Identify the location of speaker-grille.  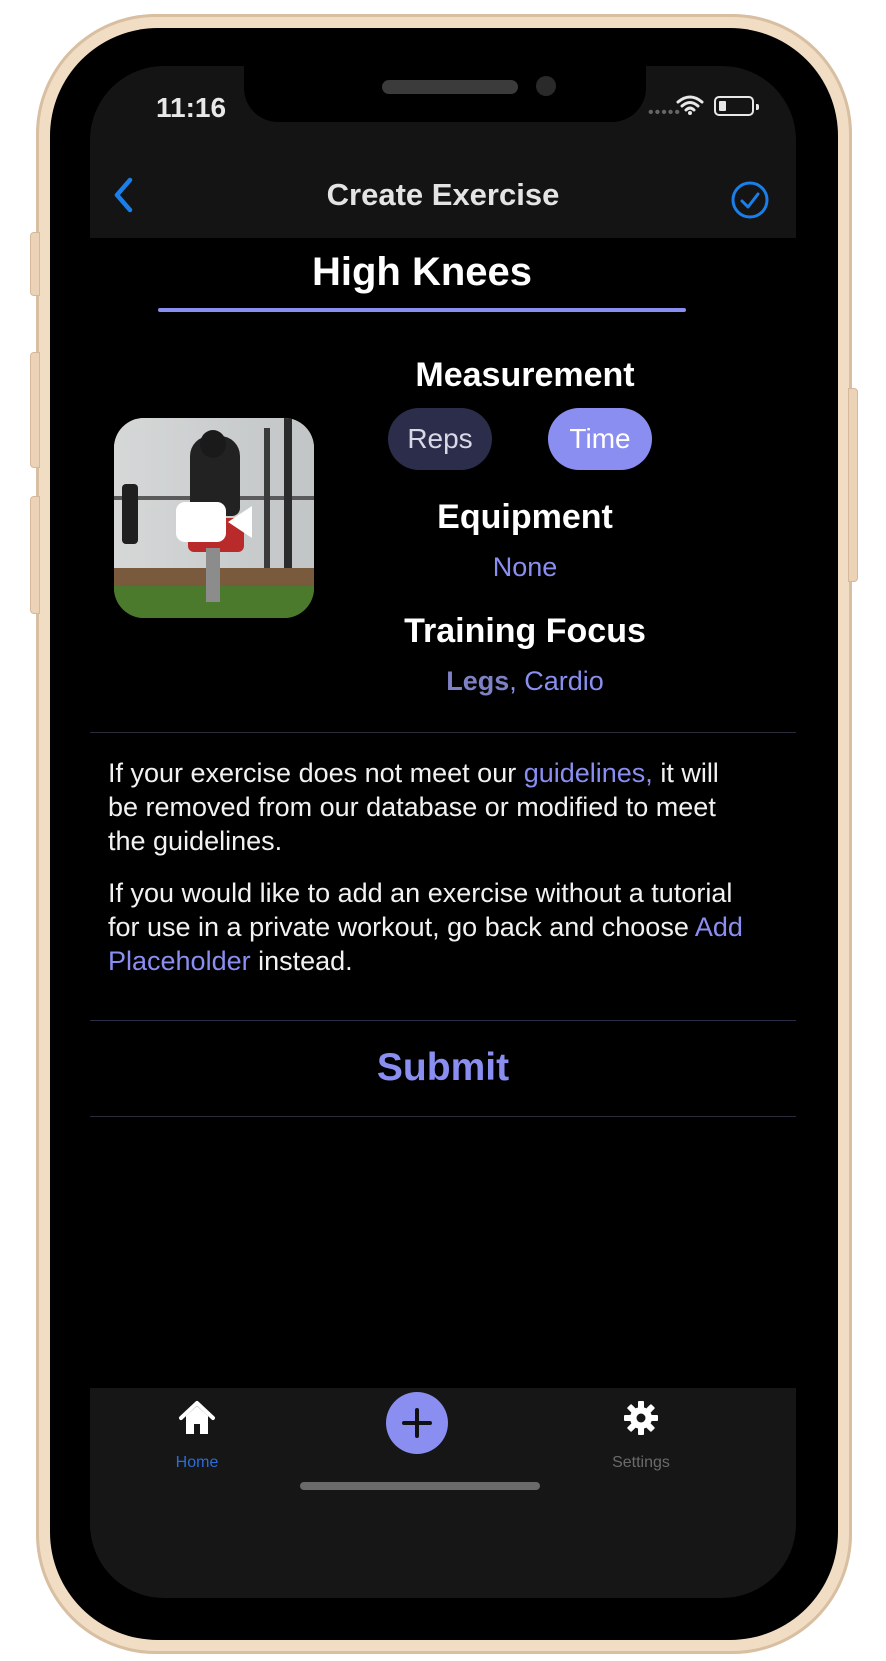
(450, 87).